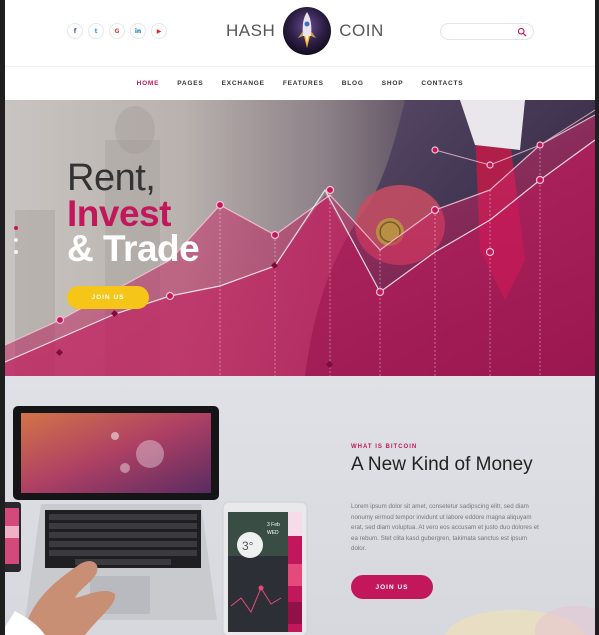 Image resolution: width=599 pixels, height=635 pixels. Describe the element at coordinates (482, 32) in the screenshot. I see `search-input` at that location.